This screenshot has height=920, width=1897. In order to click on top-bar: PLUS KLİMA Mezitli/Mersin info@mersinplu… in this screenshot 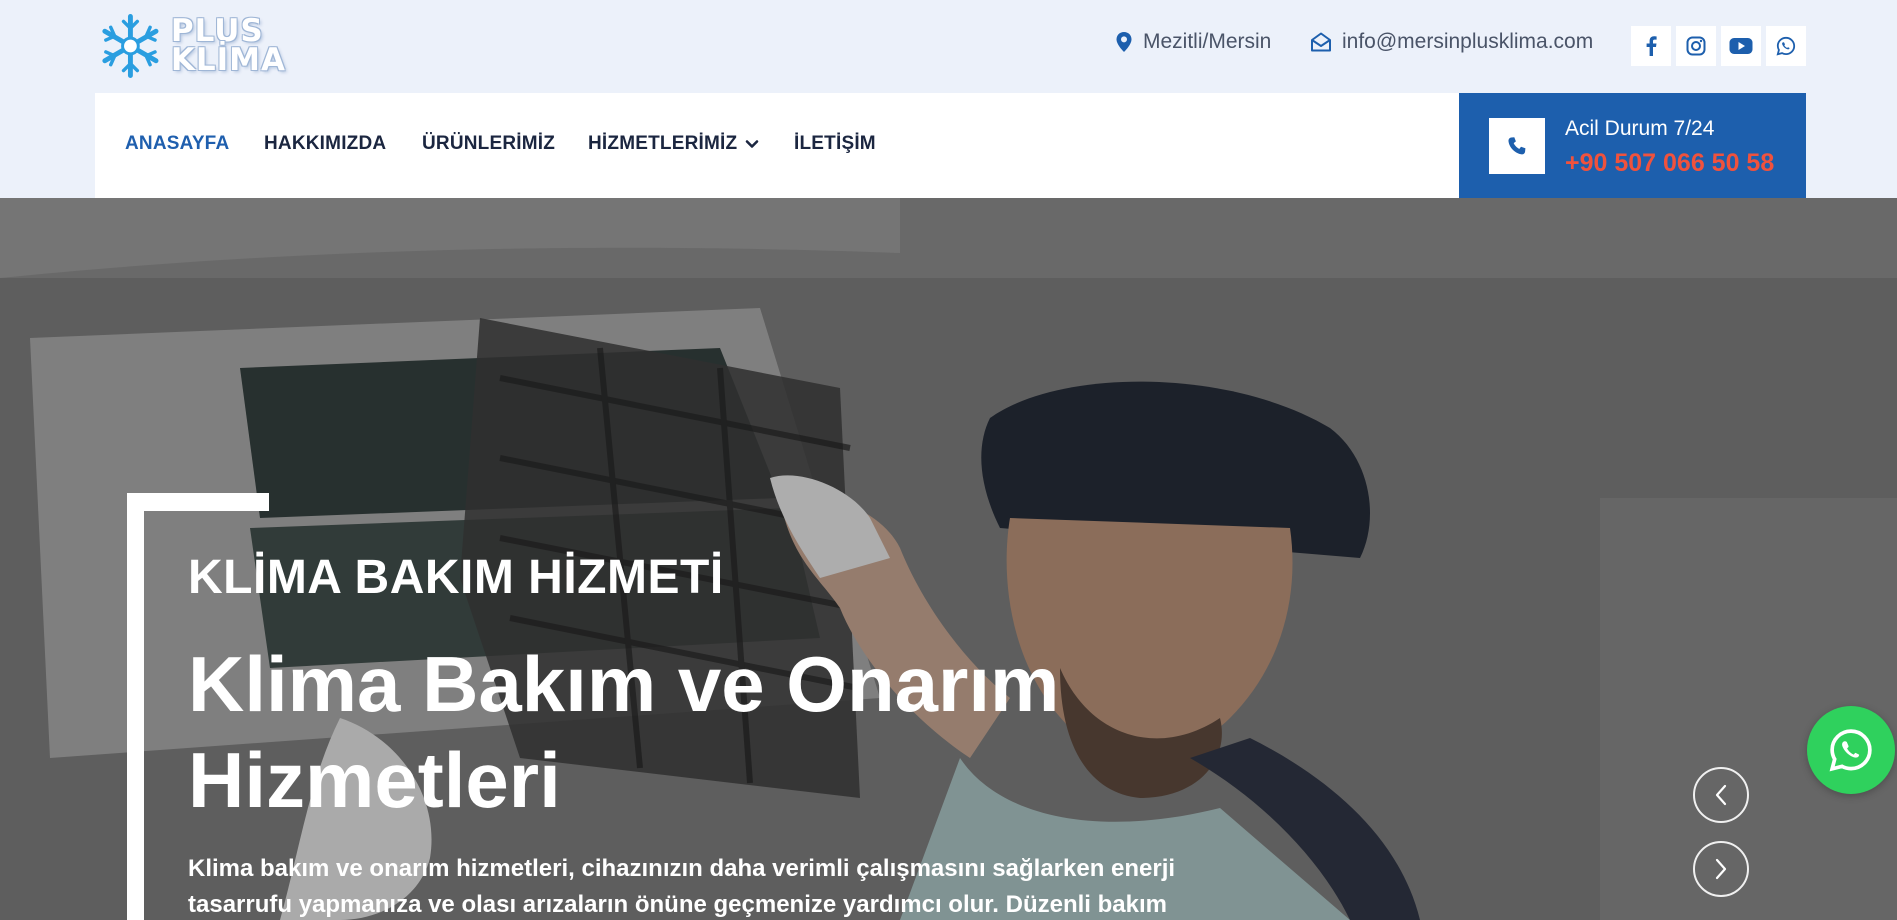, I will do `click(948, 46)`.